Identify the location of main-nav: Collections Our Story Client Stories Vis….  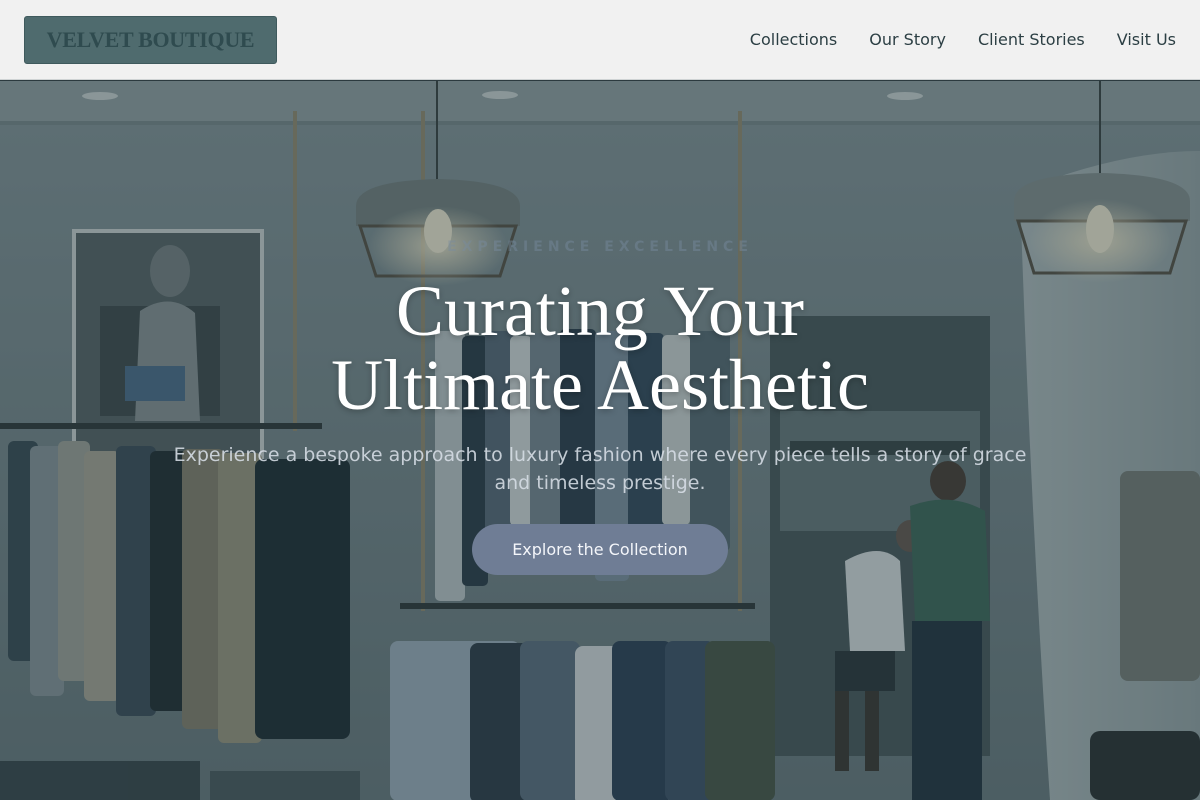
(963, 39).